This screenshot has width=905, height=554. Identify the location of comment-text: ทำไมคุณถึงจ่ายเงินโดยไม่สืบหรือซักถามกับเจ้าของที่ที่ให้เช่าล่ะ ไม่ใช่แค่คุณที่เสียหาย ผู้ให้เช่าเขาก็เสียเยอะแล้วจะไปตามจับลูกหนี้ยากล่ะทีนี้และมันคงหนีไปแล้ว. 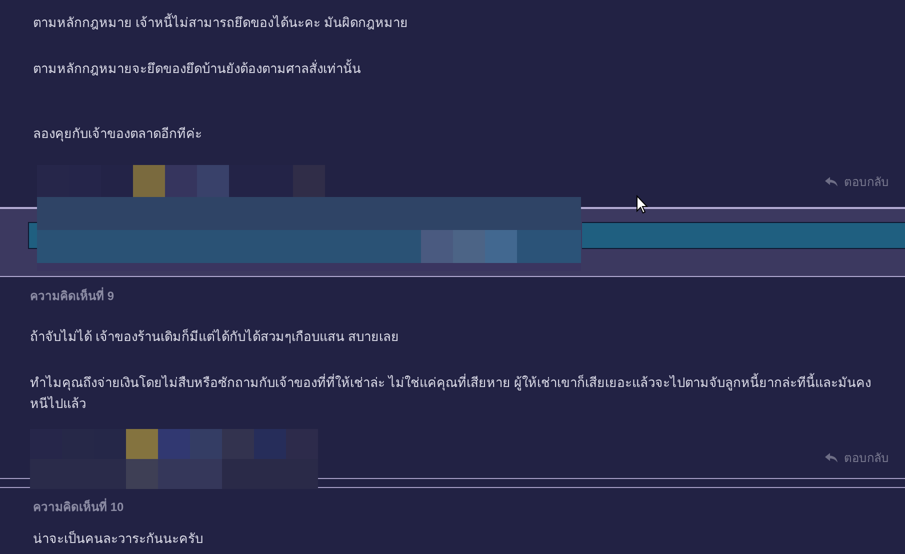
(451, 392).